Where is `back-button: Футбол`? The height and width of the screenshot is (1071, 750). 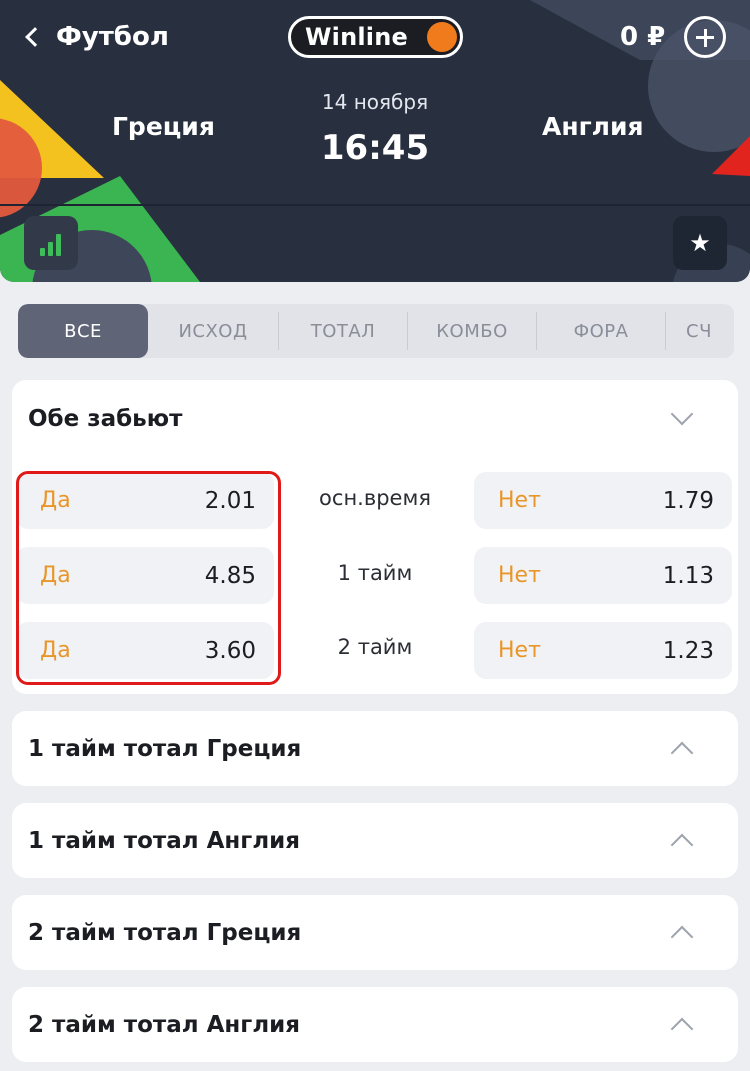
back-button: Футбол is located at coordinates (95, 37).